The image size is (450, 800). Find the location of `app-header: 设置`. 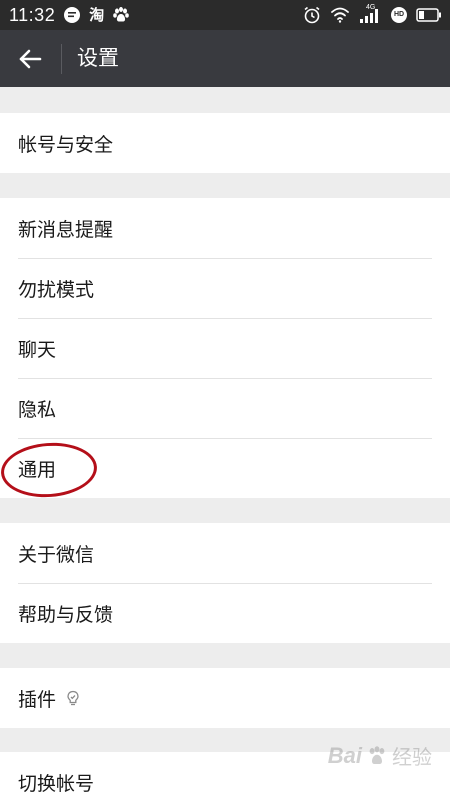

app-header: 设置 is located at coordinates (225, 58).